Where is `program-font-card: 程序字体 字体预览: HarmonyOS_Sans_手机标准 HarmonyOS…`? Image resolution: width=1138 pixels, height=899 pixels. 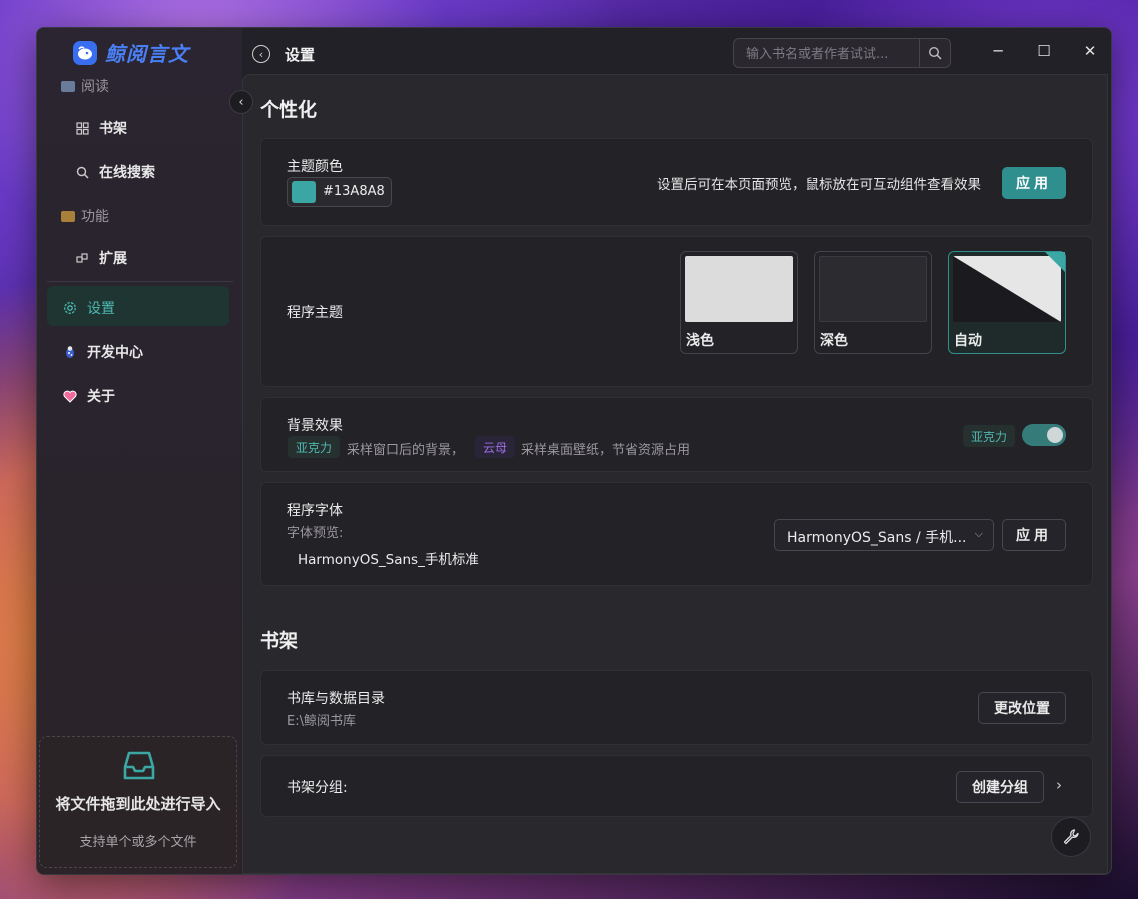
program-font-card: 程序字体 字体预览: HarmonyOS_Sans_手机标准 HarmonyOS… is located at coordinates (676, 534).